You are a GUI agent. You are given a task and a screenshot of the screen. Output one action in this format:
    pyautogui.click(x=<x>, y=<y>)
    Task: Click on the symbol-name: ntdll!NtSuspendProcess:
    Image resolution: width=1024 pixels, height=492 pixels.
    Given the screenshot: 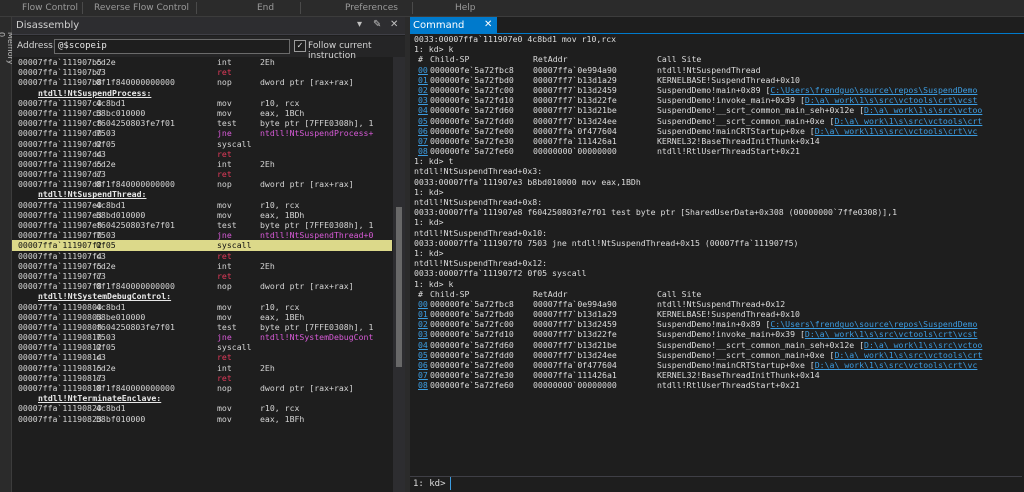 What is the action you would take?
    pyautogui.click(x=94, y=93)
    